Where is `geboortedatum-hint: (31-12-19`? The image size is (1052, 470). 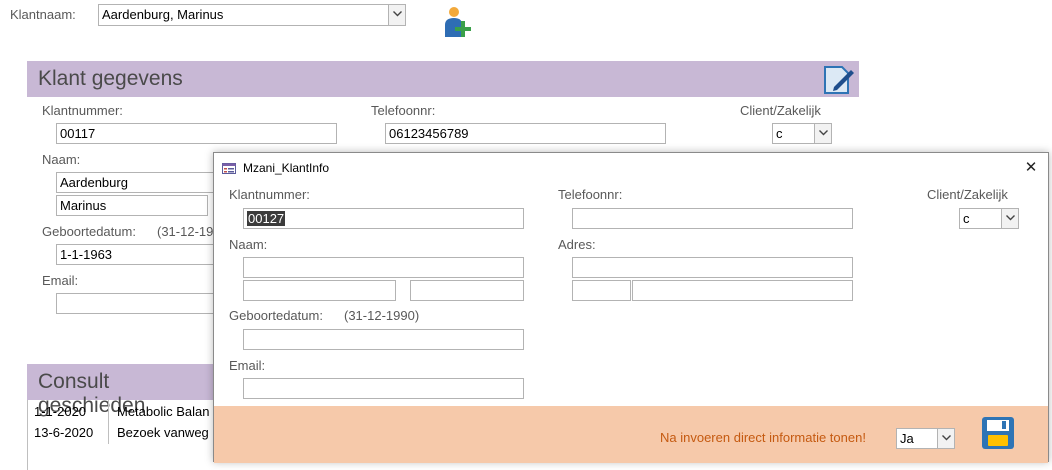
geboortedatum-hint: (31-12-19 is located at coordinates (185, 231).